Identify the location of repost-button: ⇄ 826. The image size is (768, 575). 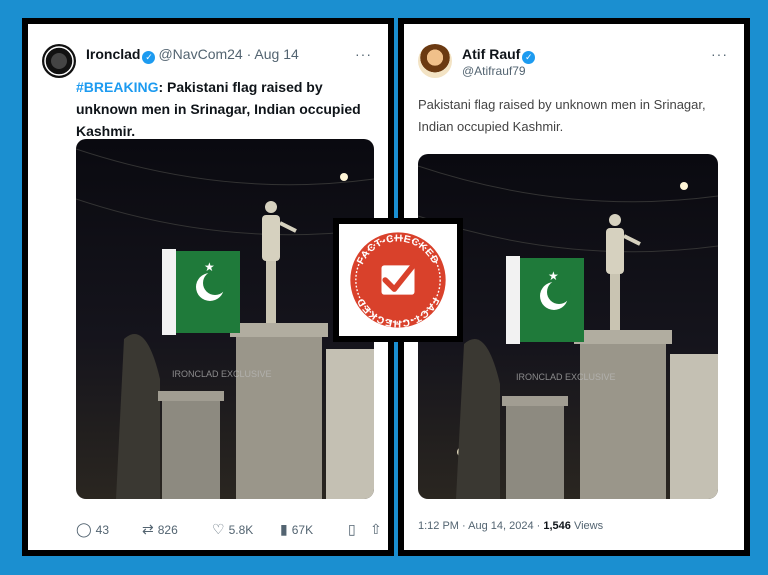
(160, 529).